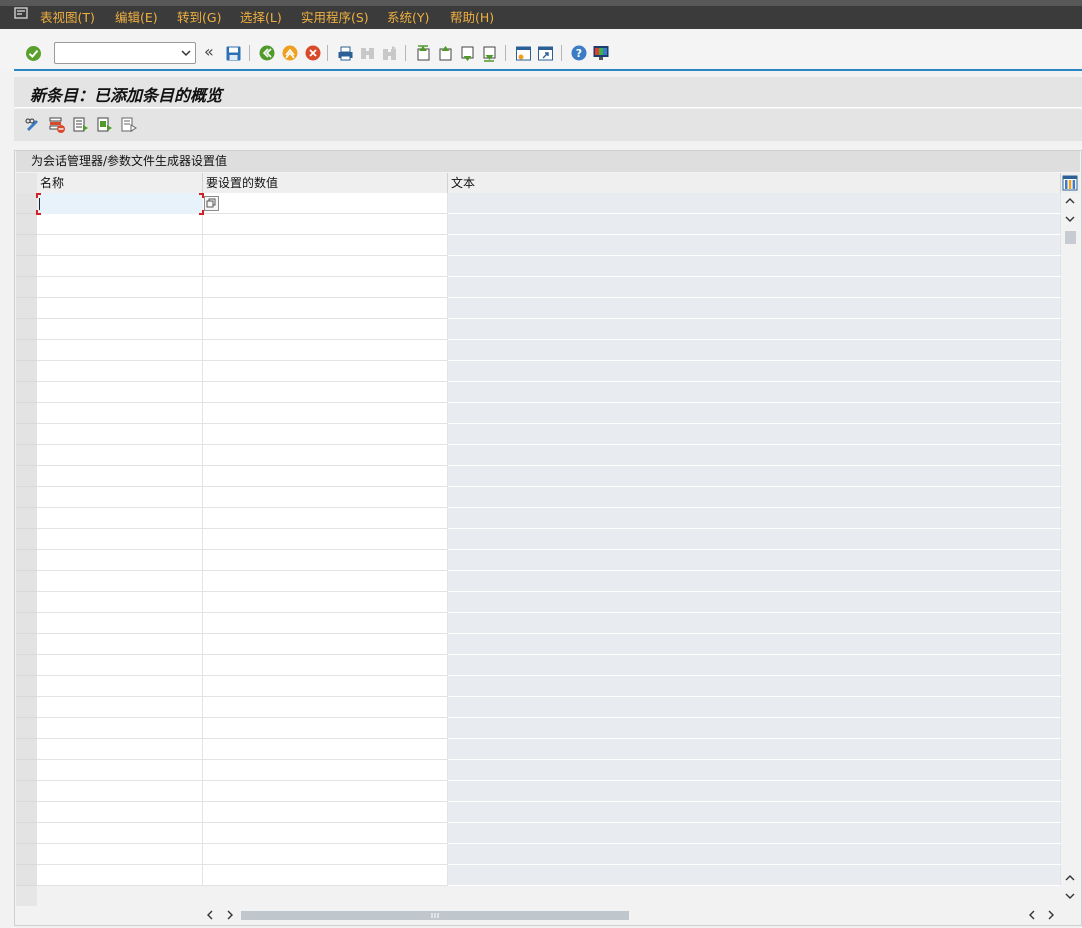  I want to click on help-icon: ?, so click(579, 53).